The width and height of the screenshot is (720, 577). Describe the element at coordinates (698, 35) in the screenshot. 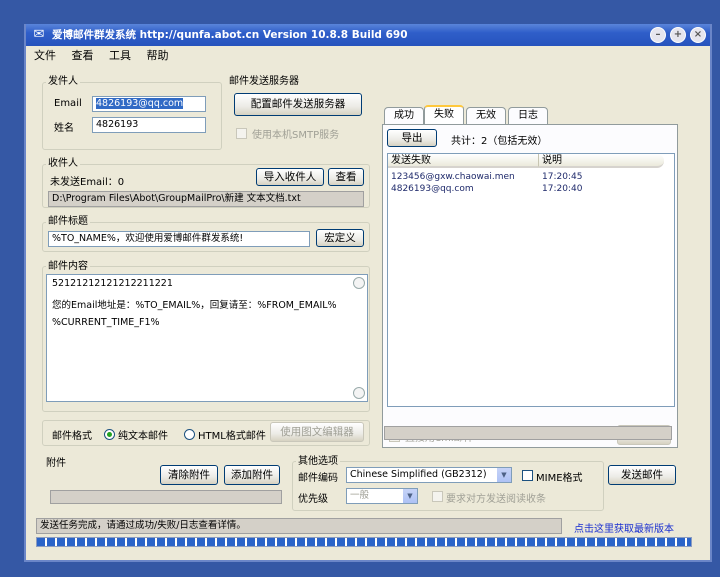

I see `close-button: ×` at that location.